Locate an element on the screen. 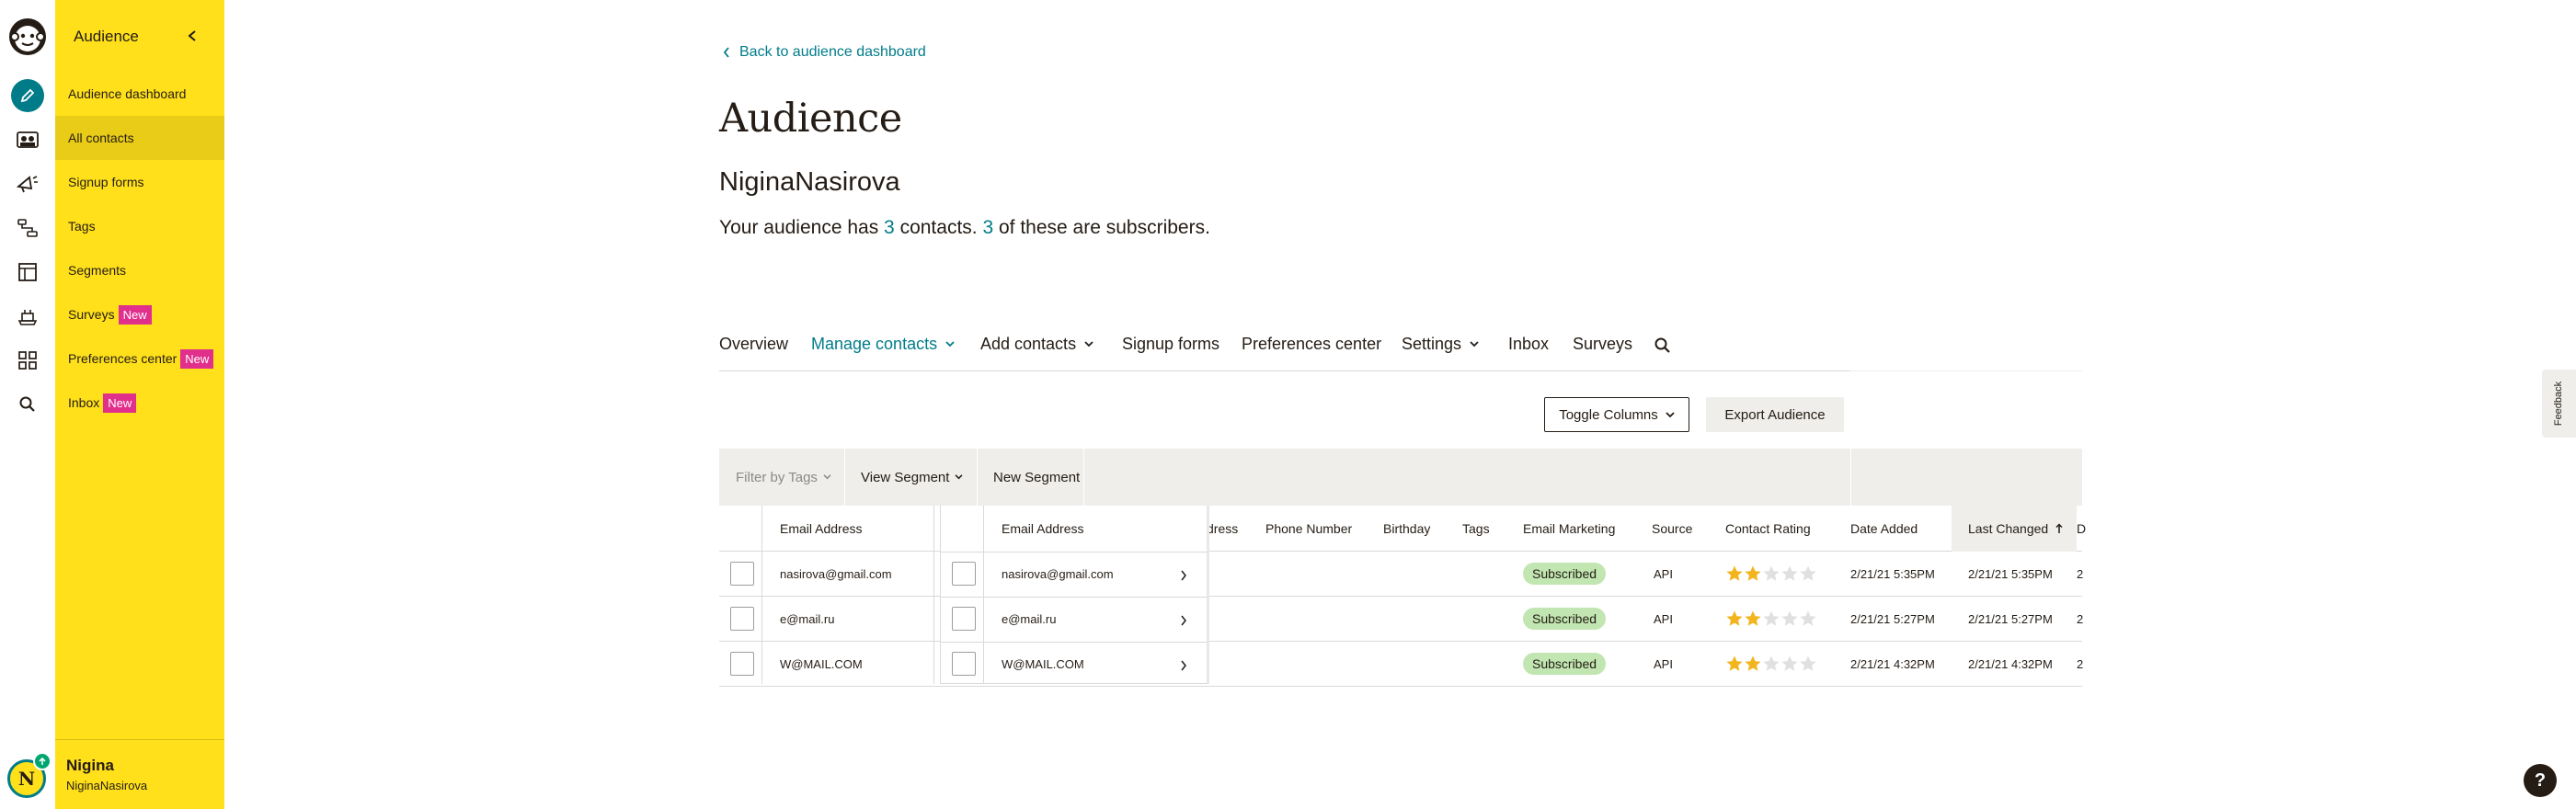  column-header-address: dress is located at coordinates (1222, 529).